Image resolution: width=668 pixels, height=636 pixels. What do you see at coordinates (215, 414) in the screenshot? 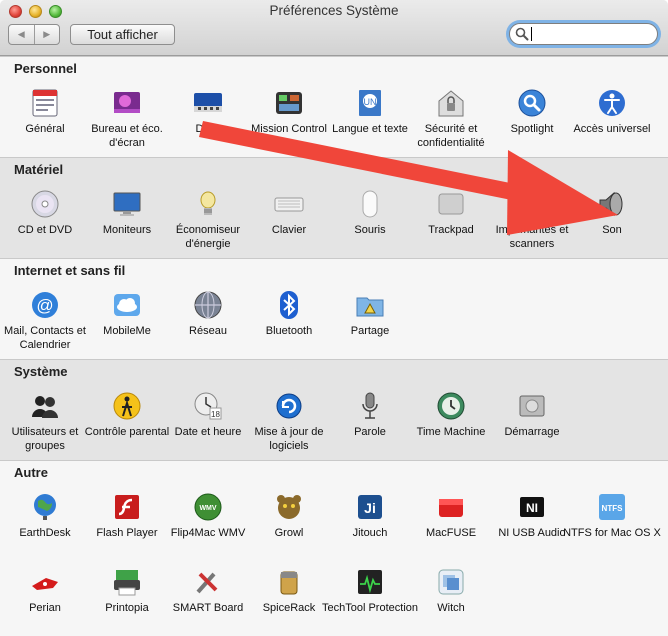
I see `svg-text: 18` at bounding box center [215, 414].